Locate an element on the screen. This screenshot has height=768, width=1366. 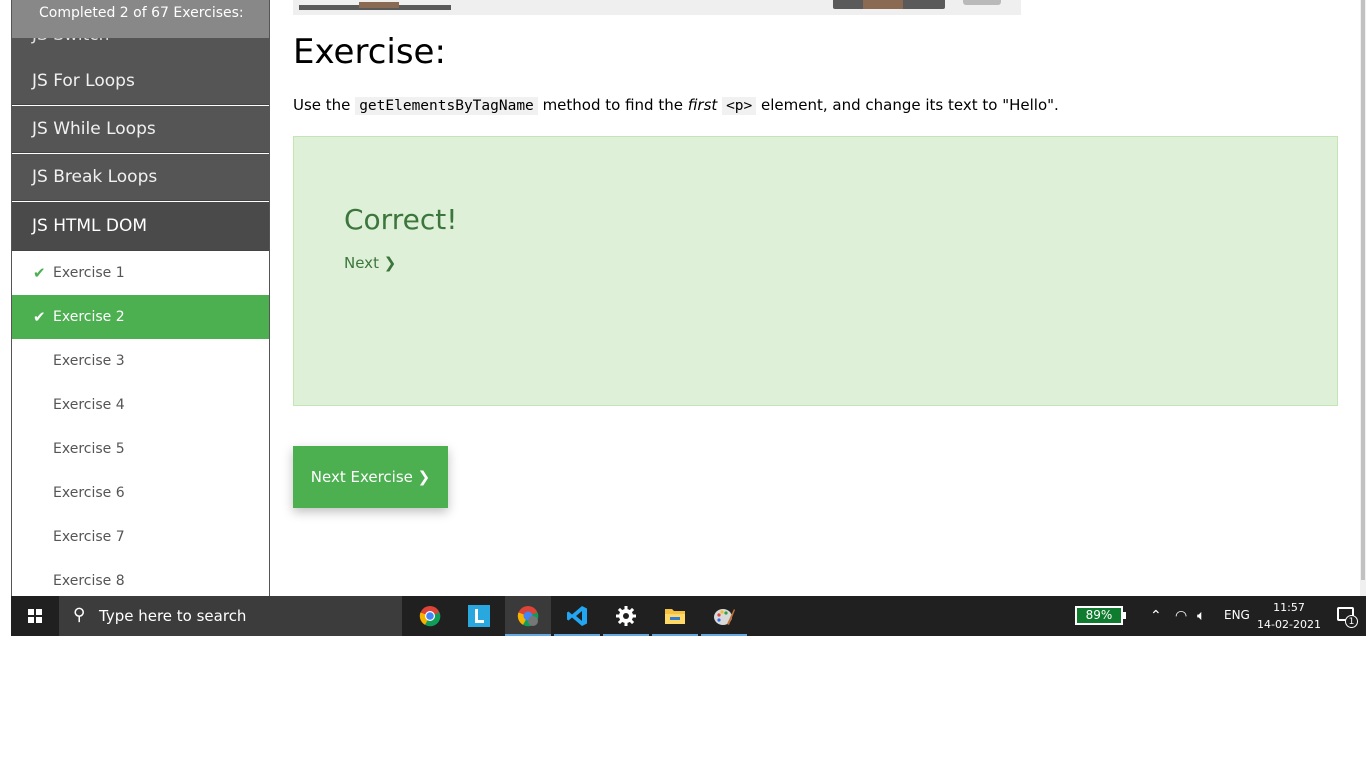
page-title: Exercise: is located at coordinates (369, 52).